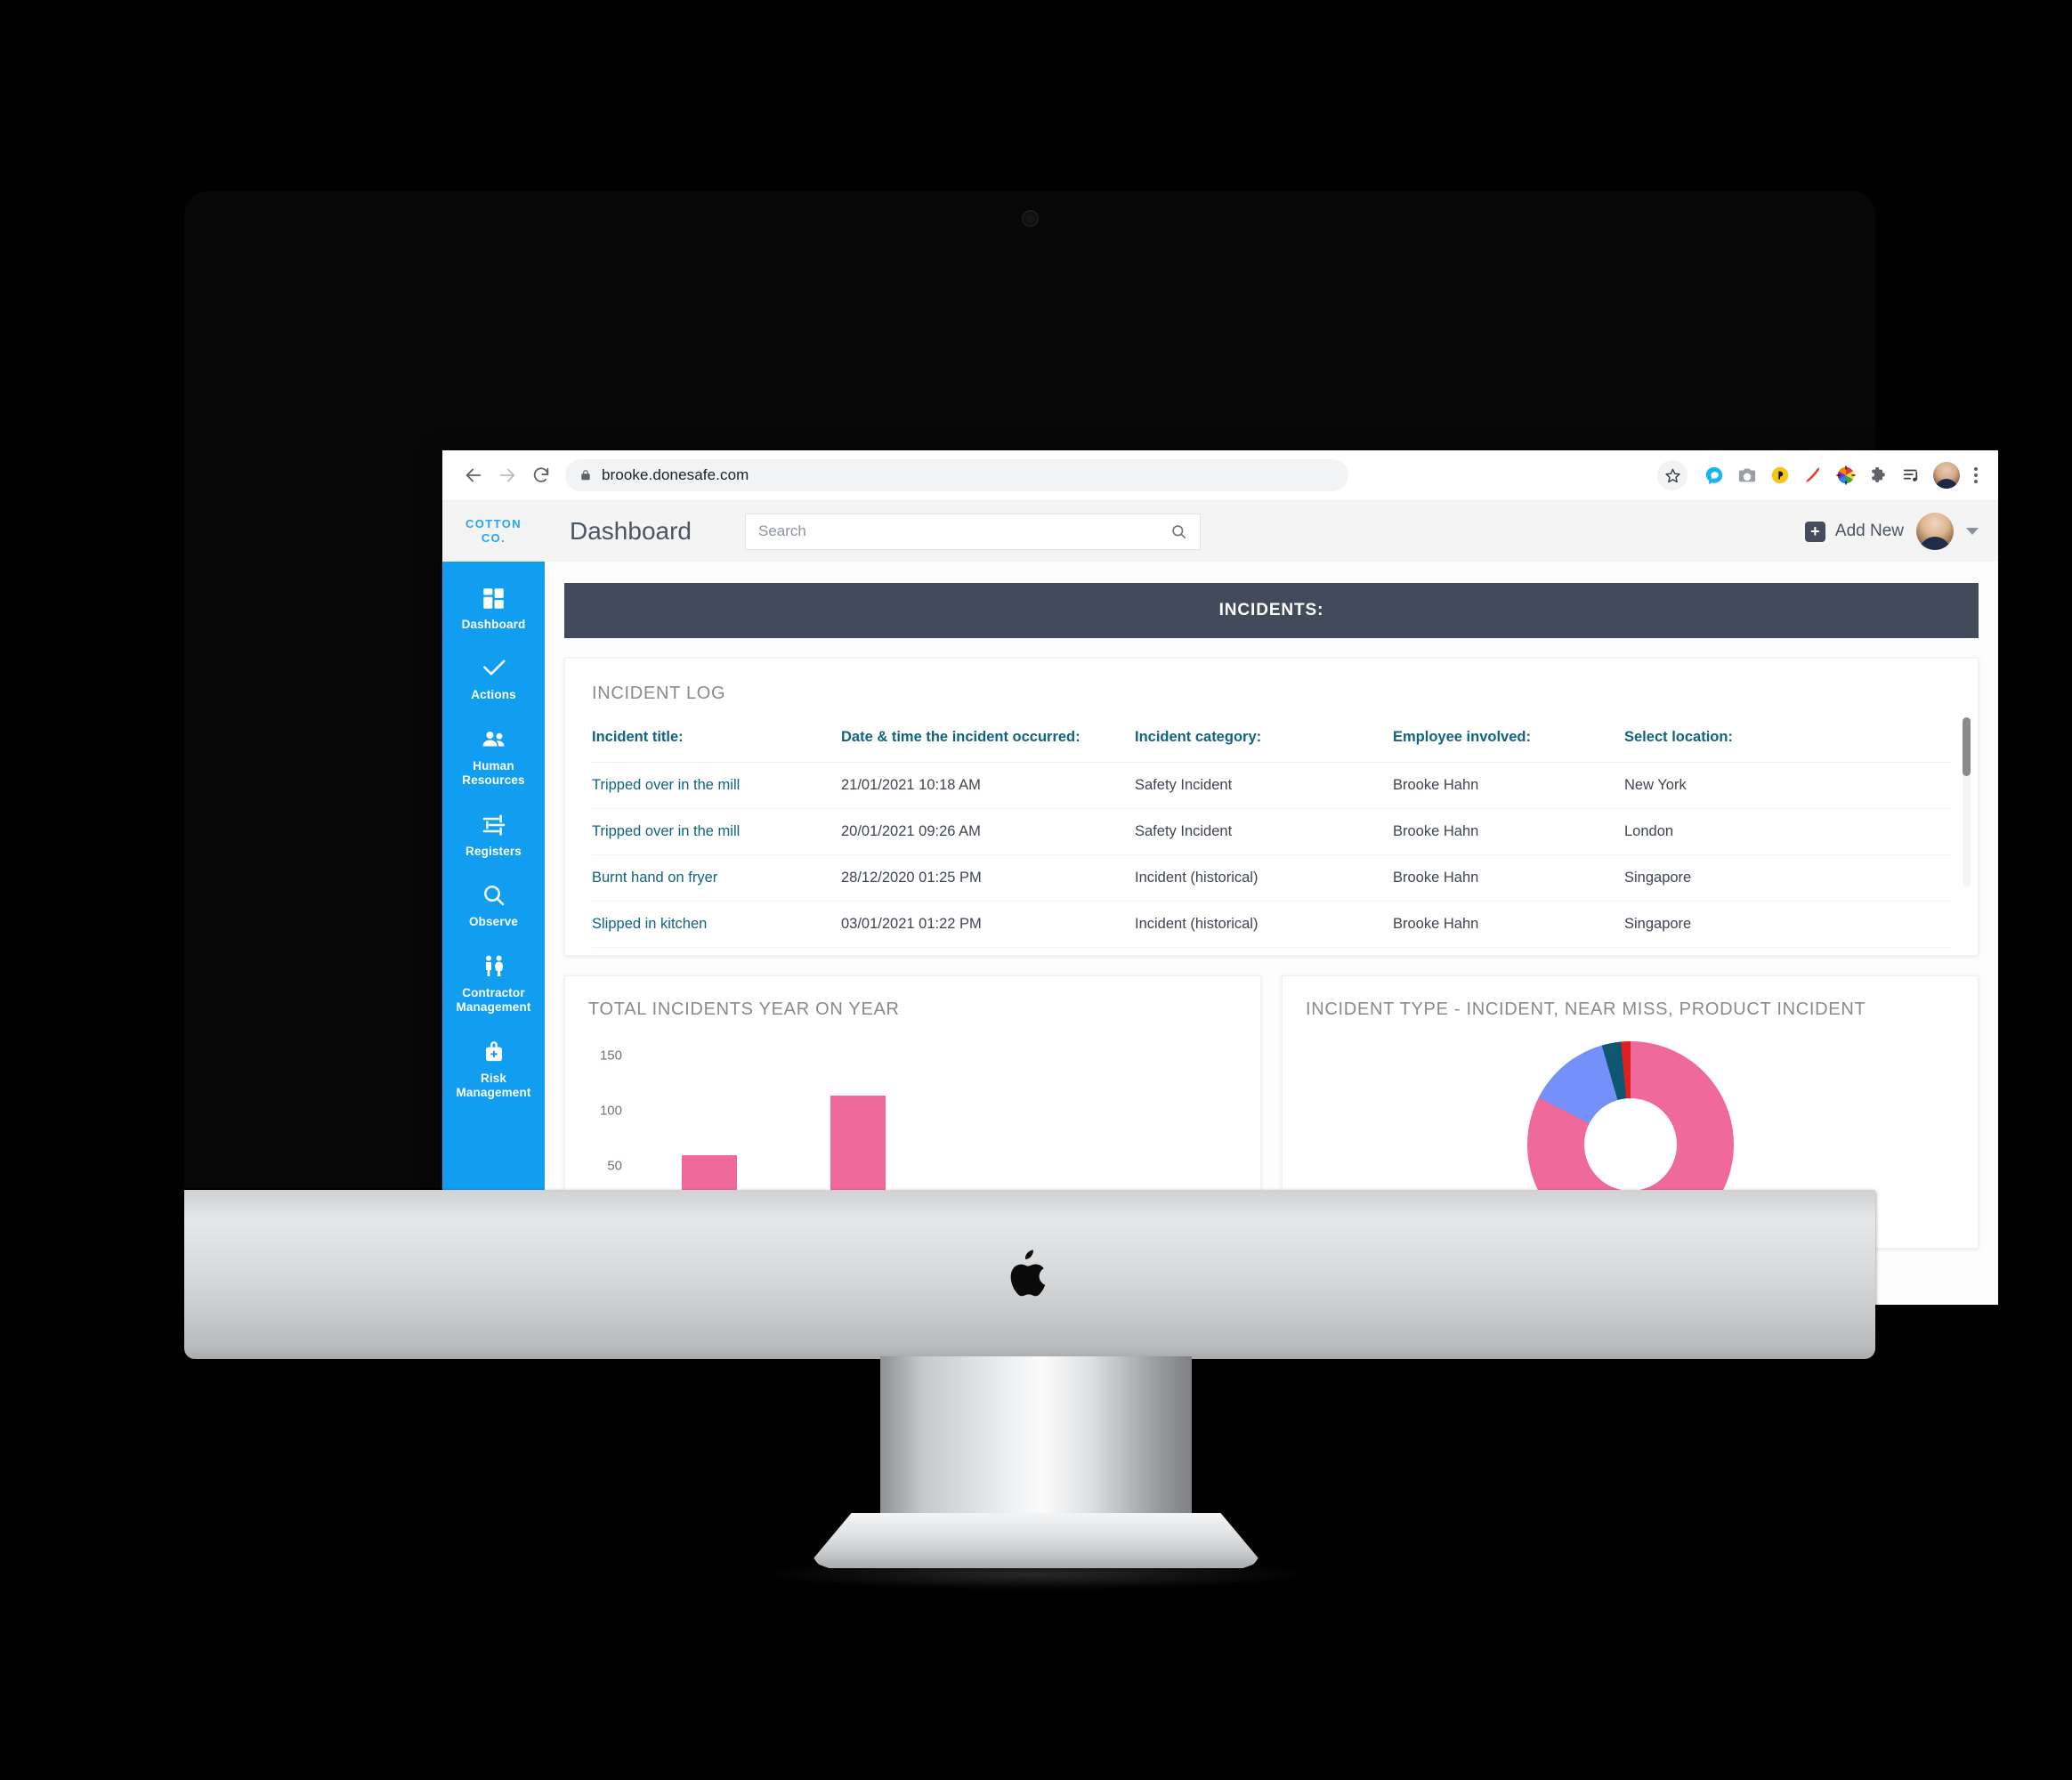 The width and height of the screenshot is (2072, 1780). What do you see at coordinates (1714, 475) in the screenshot?
I see `messenger-extension-icon` at bounding box center [1714, 475].